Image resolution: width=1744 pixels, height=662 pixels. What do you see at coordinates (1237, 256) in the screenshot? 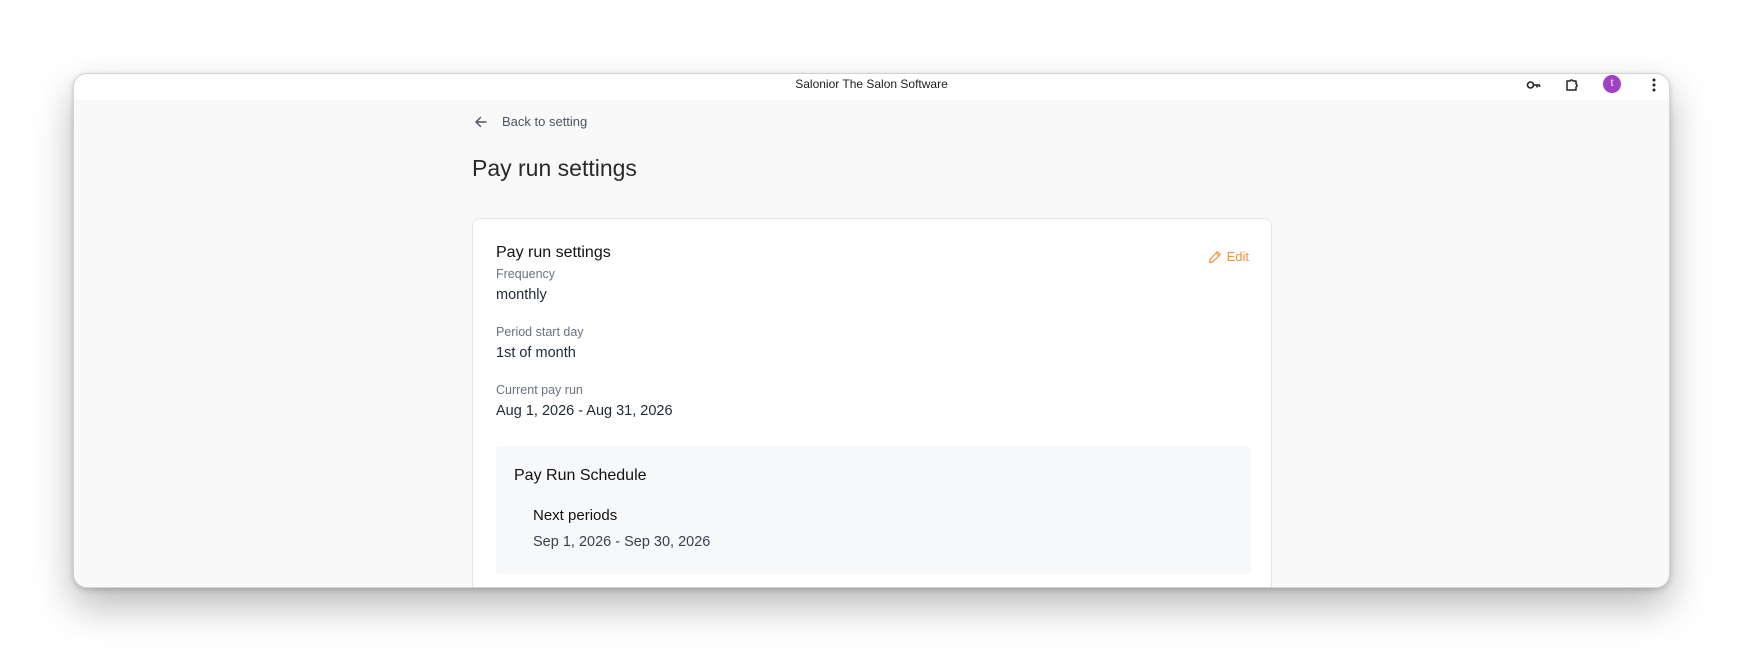
I see `edit-label: Edit` at bounding box center [1237, 256].